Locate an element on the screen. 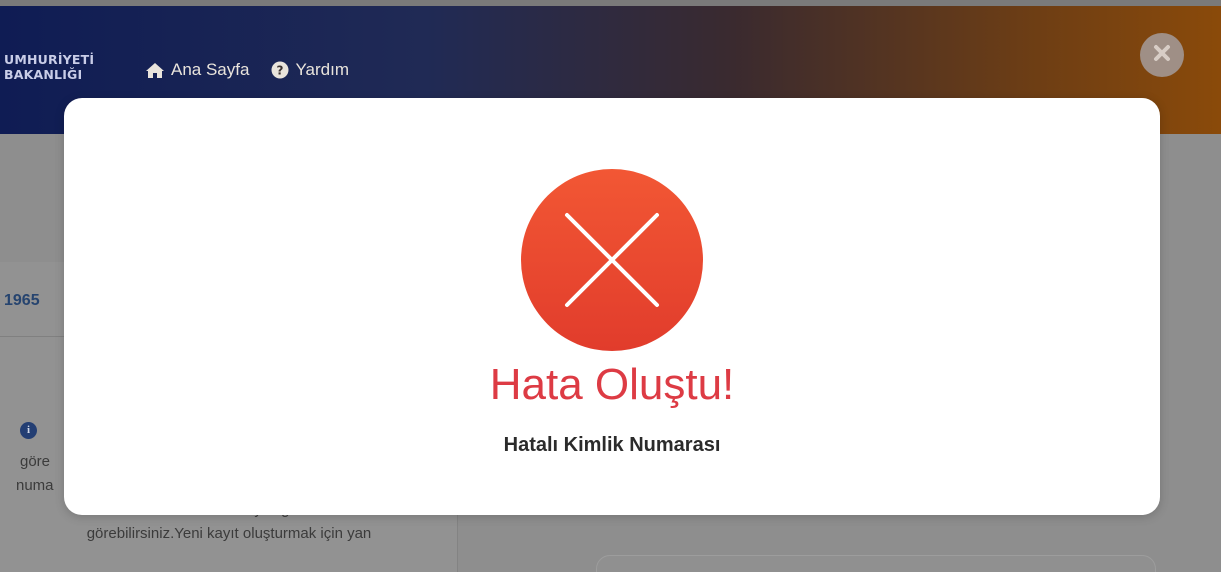 This screenshot has height=572, width=1221. brand-line-1: UMHURİYETİ is located at coordinates (49, 59).